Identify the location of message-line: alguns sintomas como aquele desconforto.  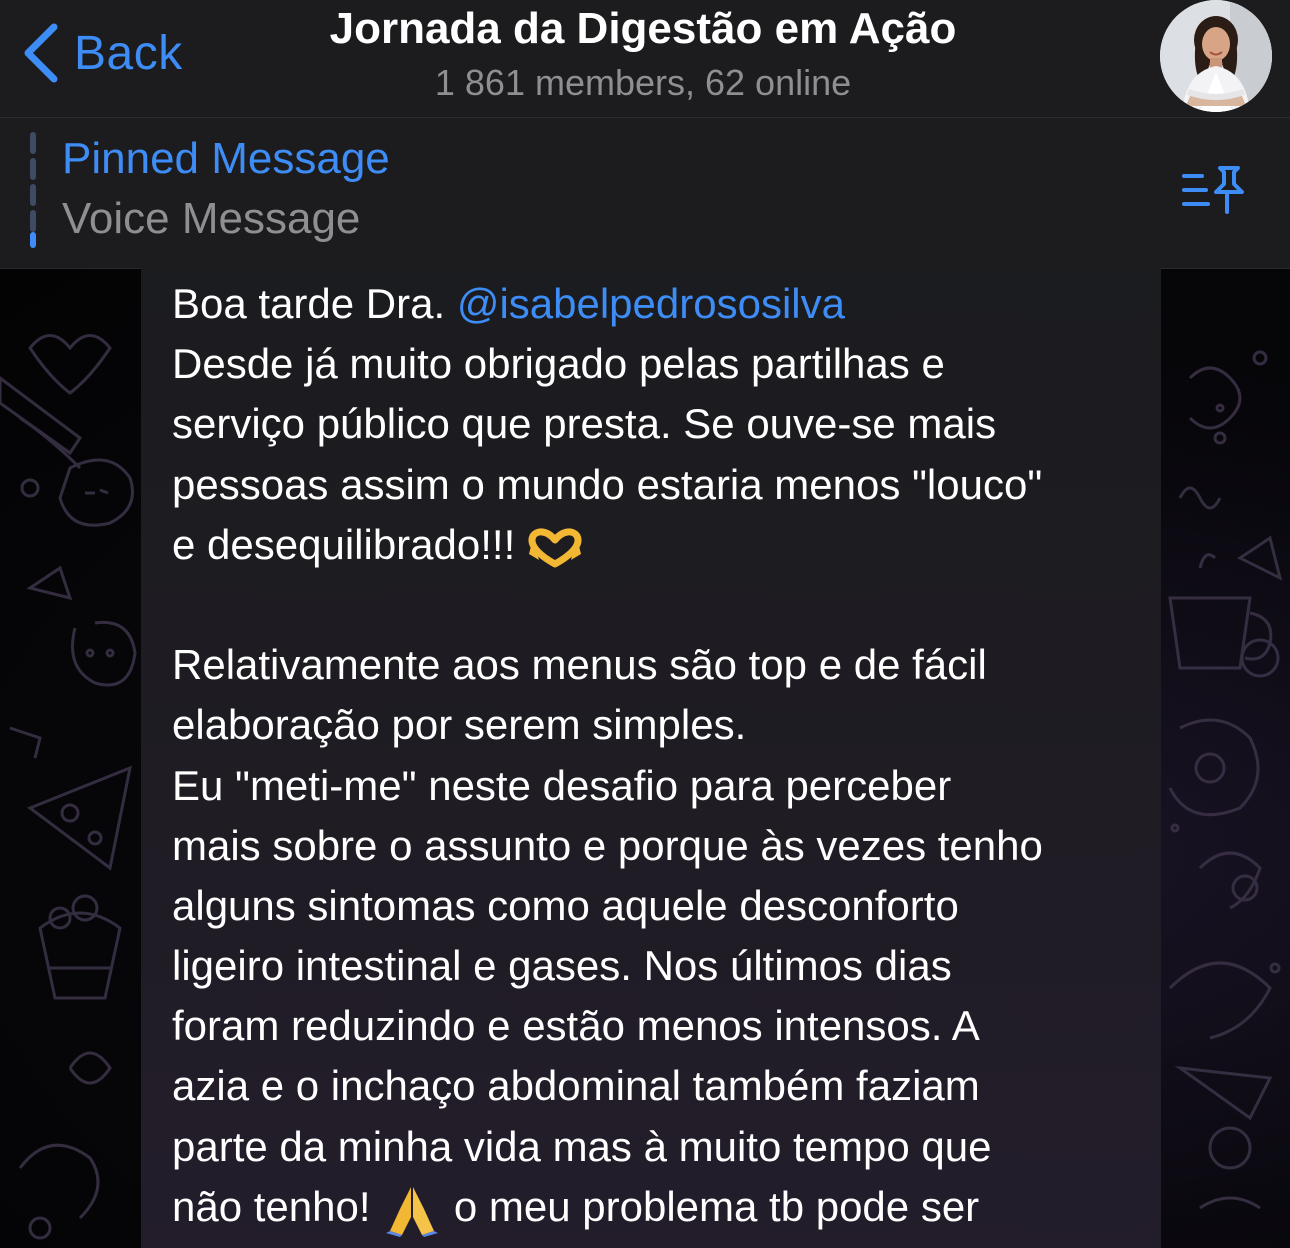
(565, 905).